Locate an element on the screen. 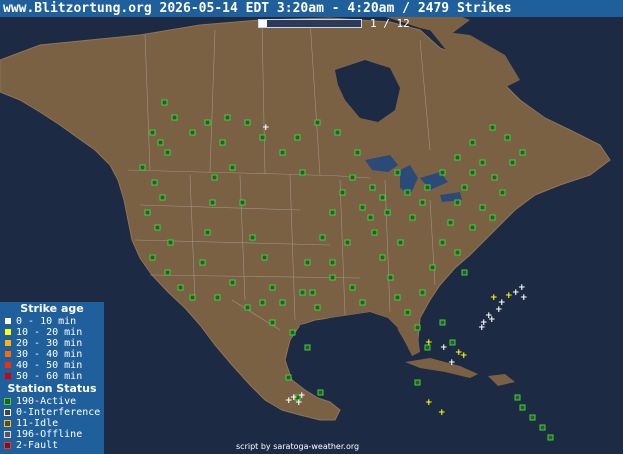 The image size is (623, 454). station-status-row: 196-Offline is located at coordinates (52, 434).